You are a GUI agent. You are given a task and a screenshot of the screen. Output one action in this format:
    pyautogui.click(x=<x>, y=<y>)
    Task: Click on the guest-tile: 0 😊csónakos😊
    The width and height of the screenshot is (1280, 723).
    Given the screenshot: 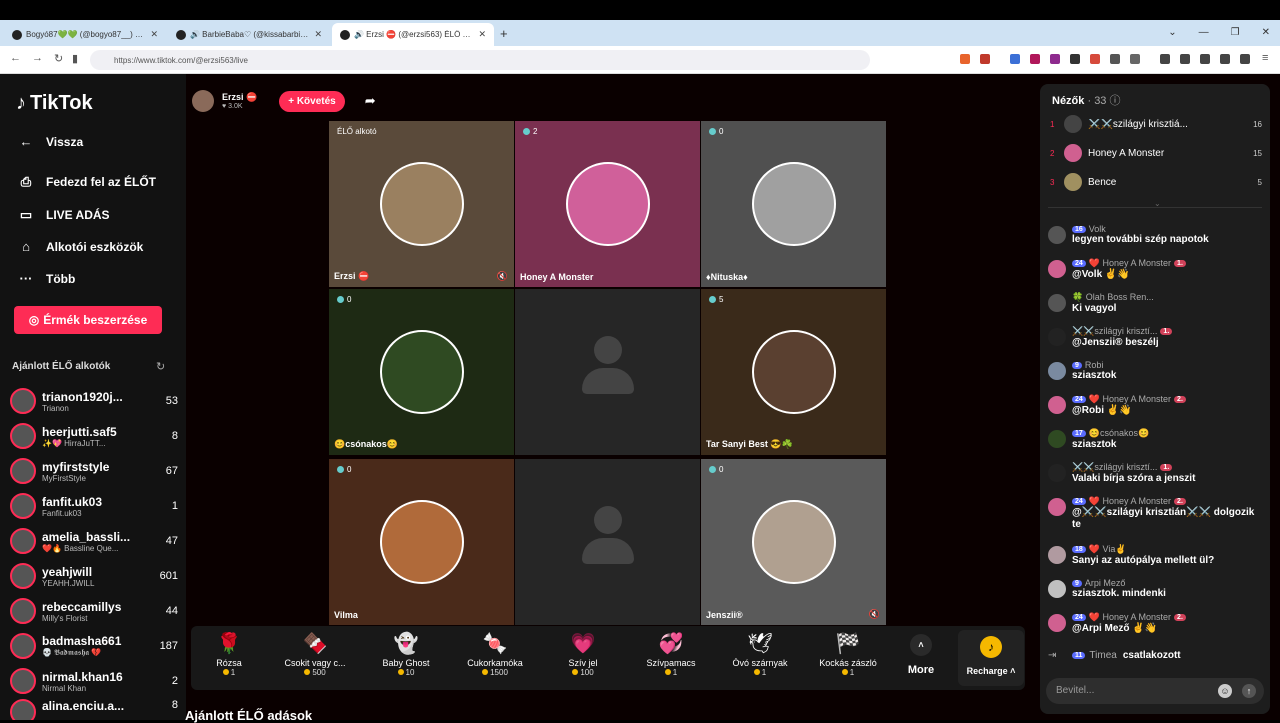 What is the action you would take?
    pyautogui.click(x=421, y=372)
    